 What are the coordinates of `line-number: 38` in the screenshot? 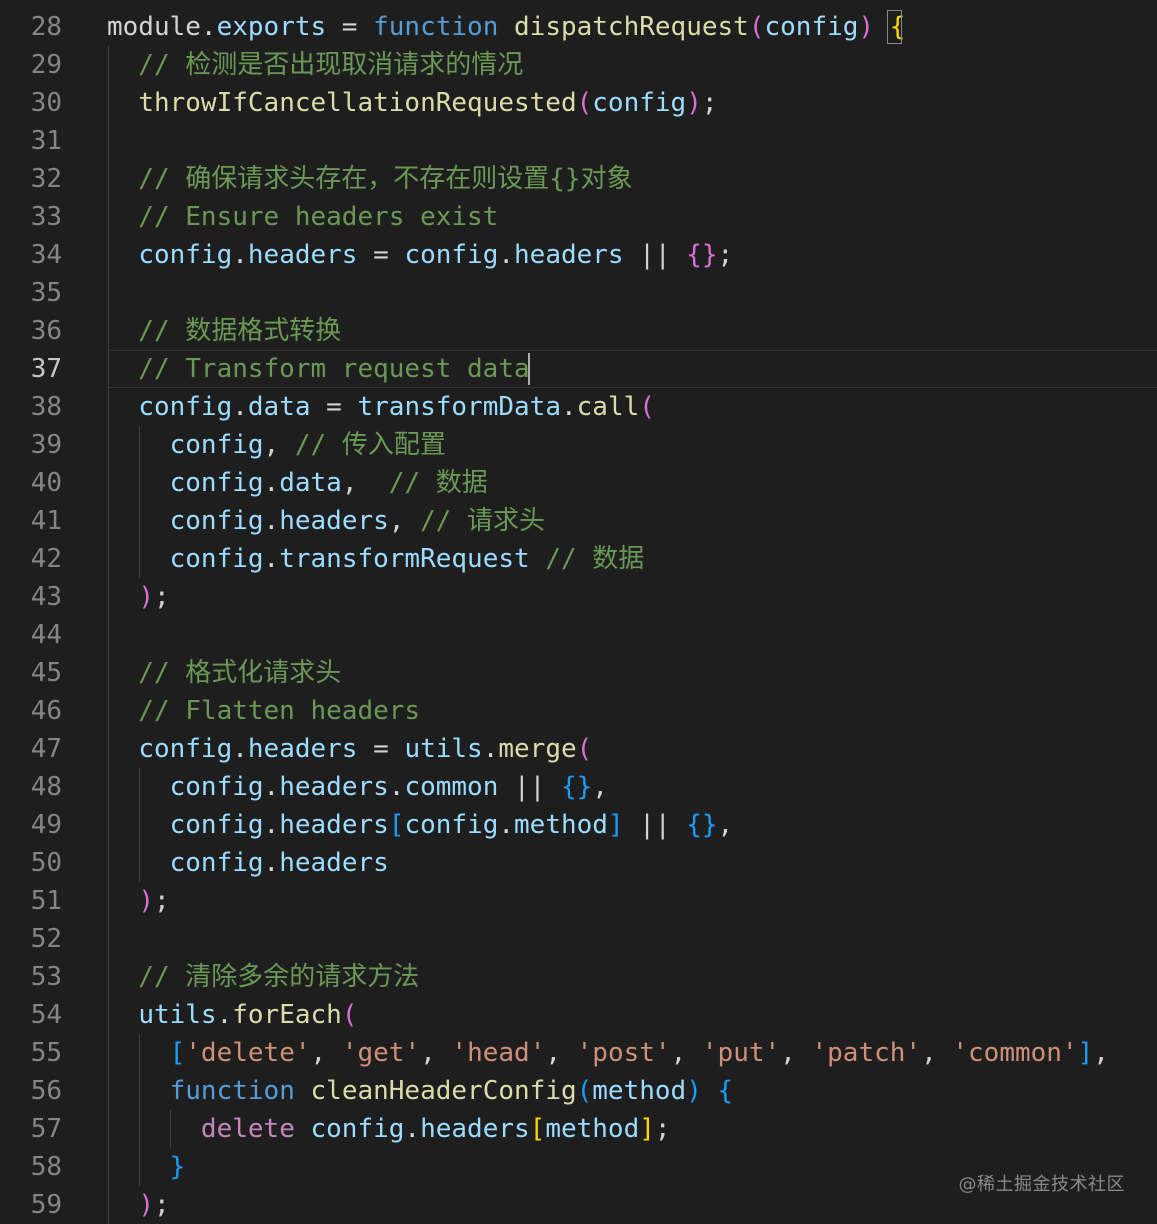 It's located at (46, 407).